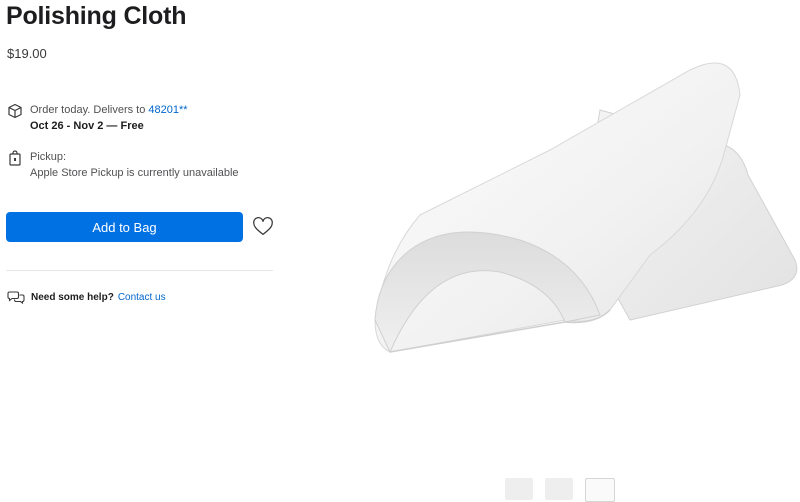 Image resolution: width=800 pixels, height=502 pixels. I want to click on help-section: Need some help? Contact us, so click(86, 297).